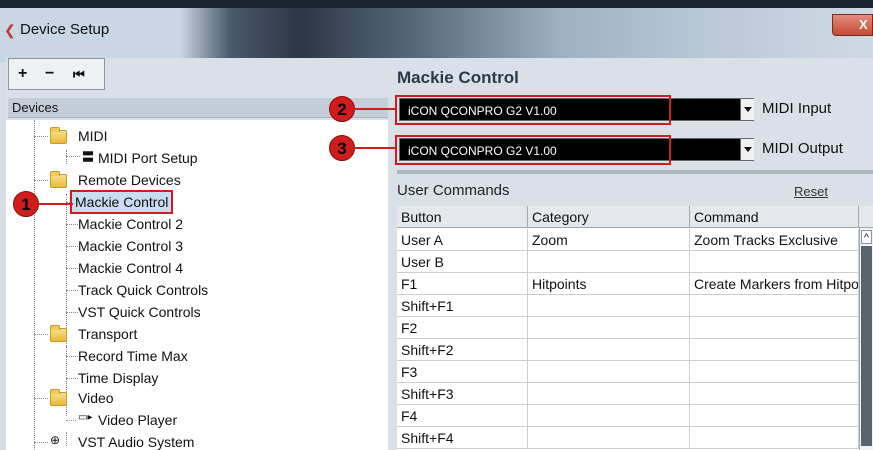 The image size is (873, 450). I want to click on tree-item-midi: MIDI, so click(93, 136).